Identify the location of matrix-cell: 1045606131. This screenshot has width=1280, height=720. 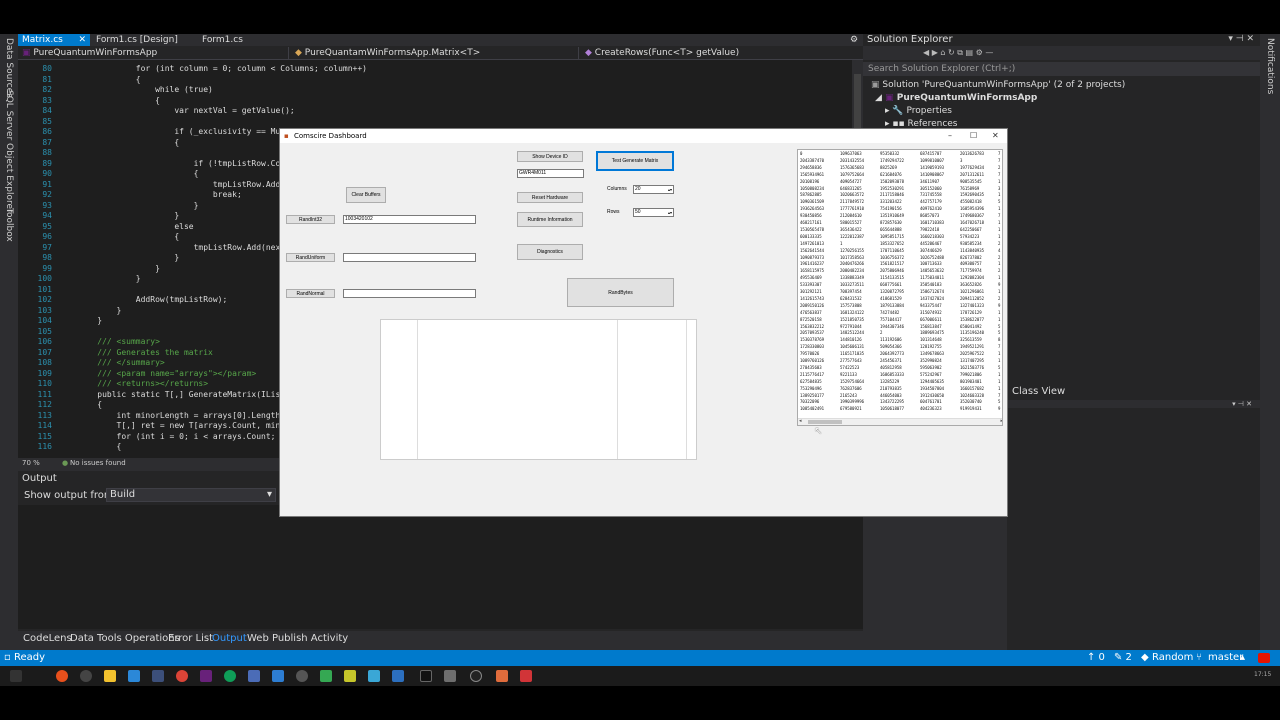
(852, 346).